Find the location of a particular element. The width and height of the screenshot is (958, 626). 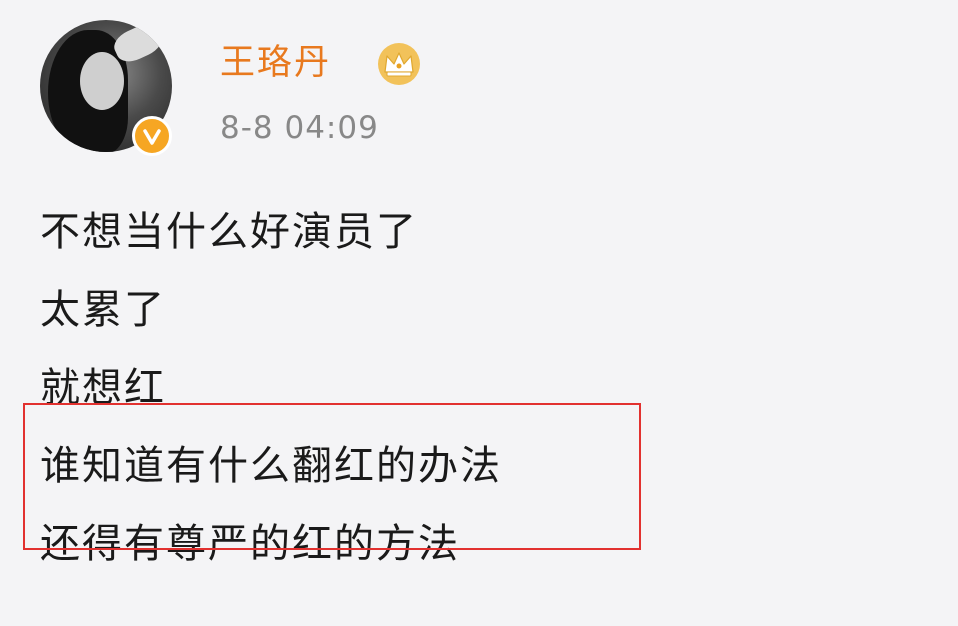

post-line-highlighted: 还得有尊严的红的方法 is located at coordinates (250, 544).